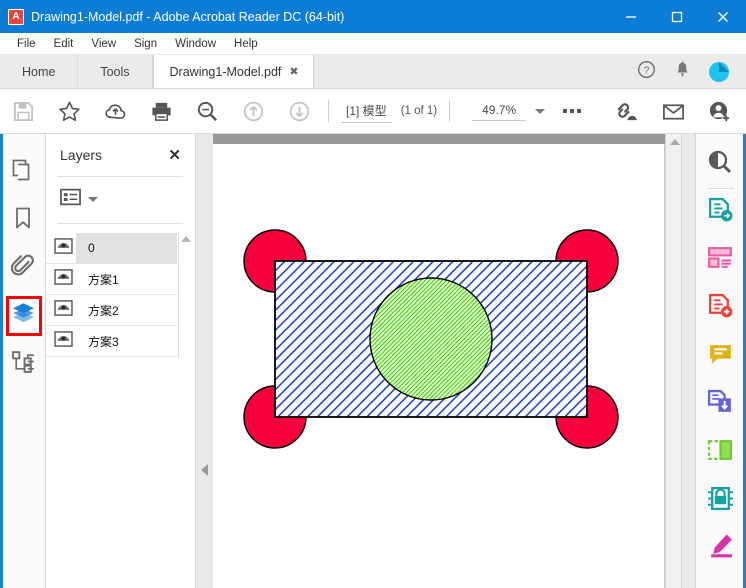 Image resolution: width=746 pixels, height=588 pixels. I want to click on menu-item-view: View, so click(103, 44).